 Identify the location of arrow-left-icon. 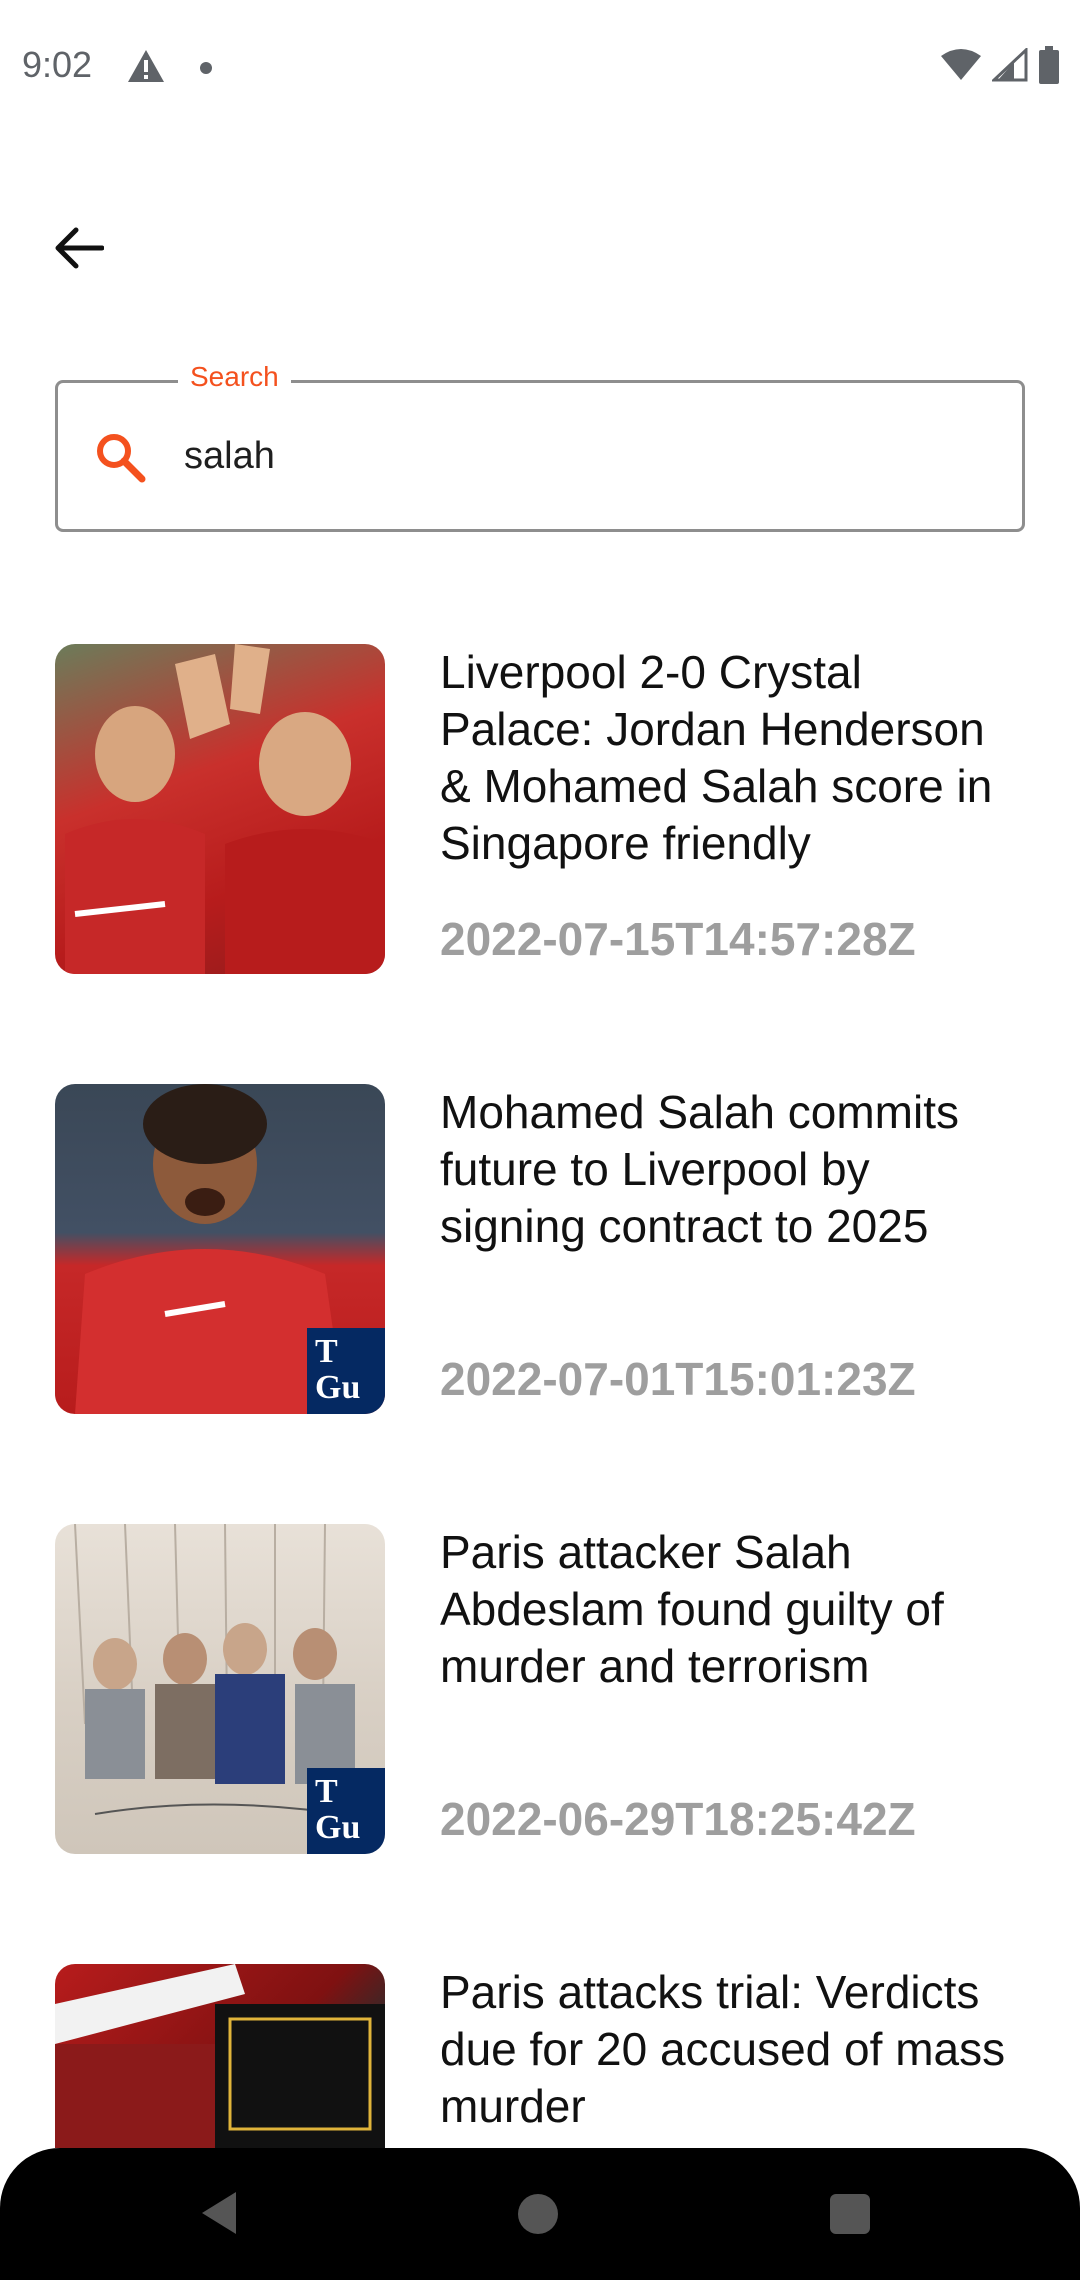
(79, 248).